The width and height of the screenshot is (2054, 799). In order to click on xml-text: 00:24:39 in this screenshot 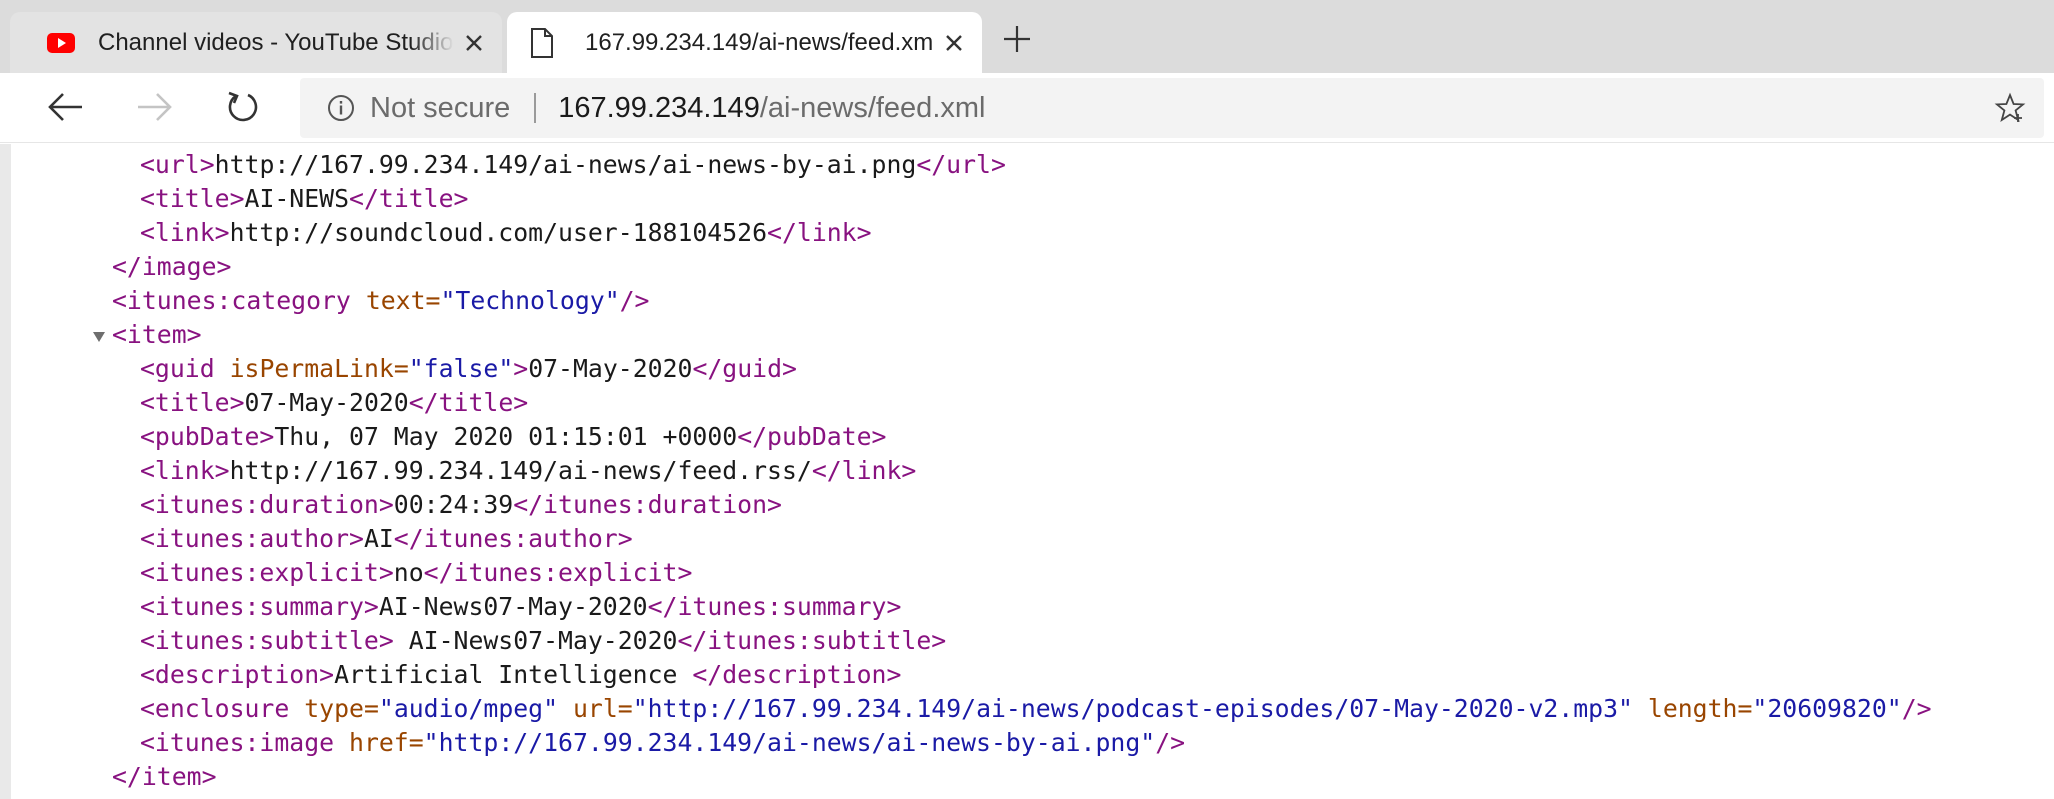, I will do `click(453, 504)`.